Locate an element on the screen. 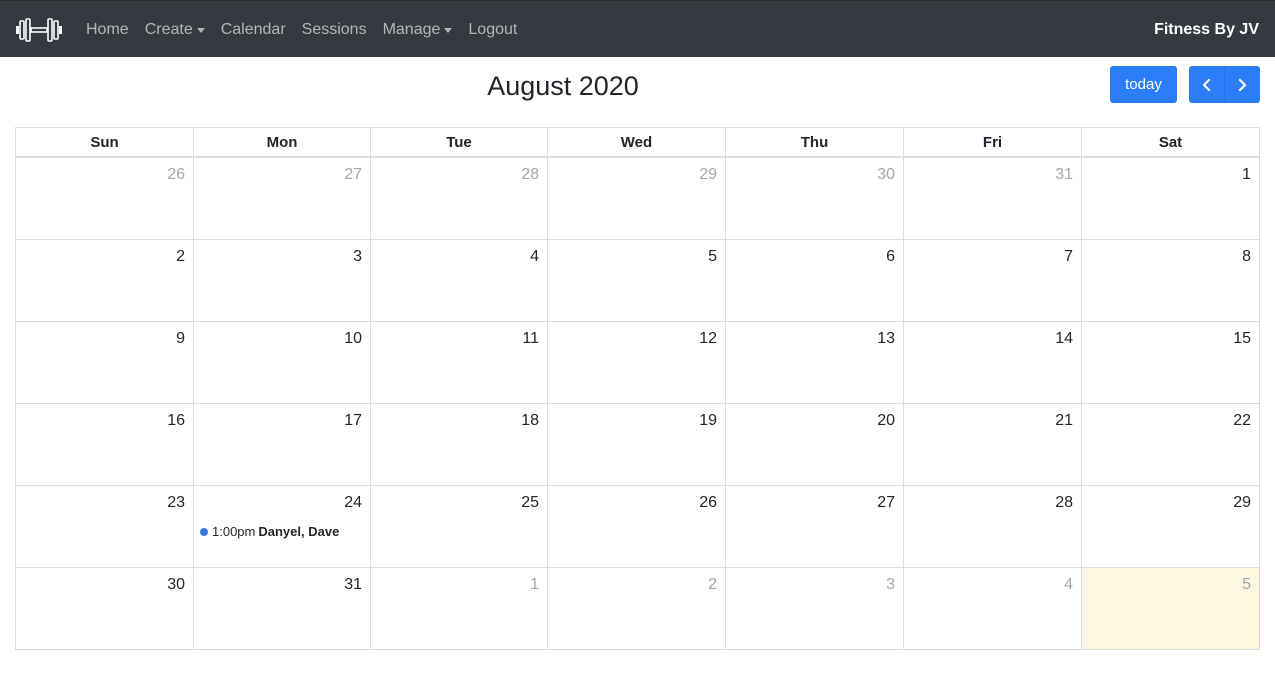  day-cell: 10 is located at coordinates (282, 362).